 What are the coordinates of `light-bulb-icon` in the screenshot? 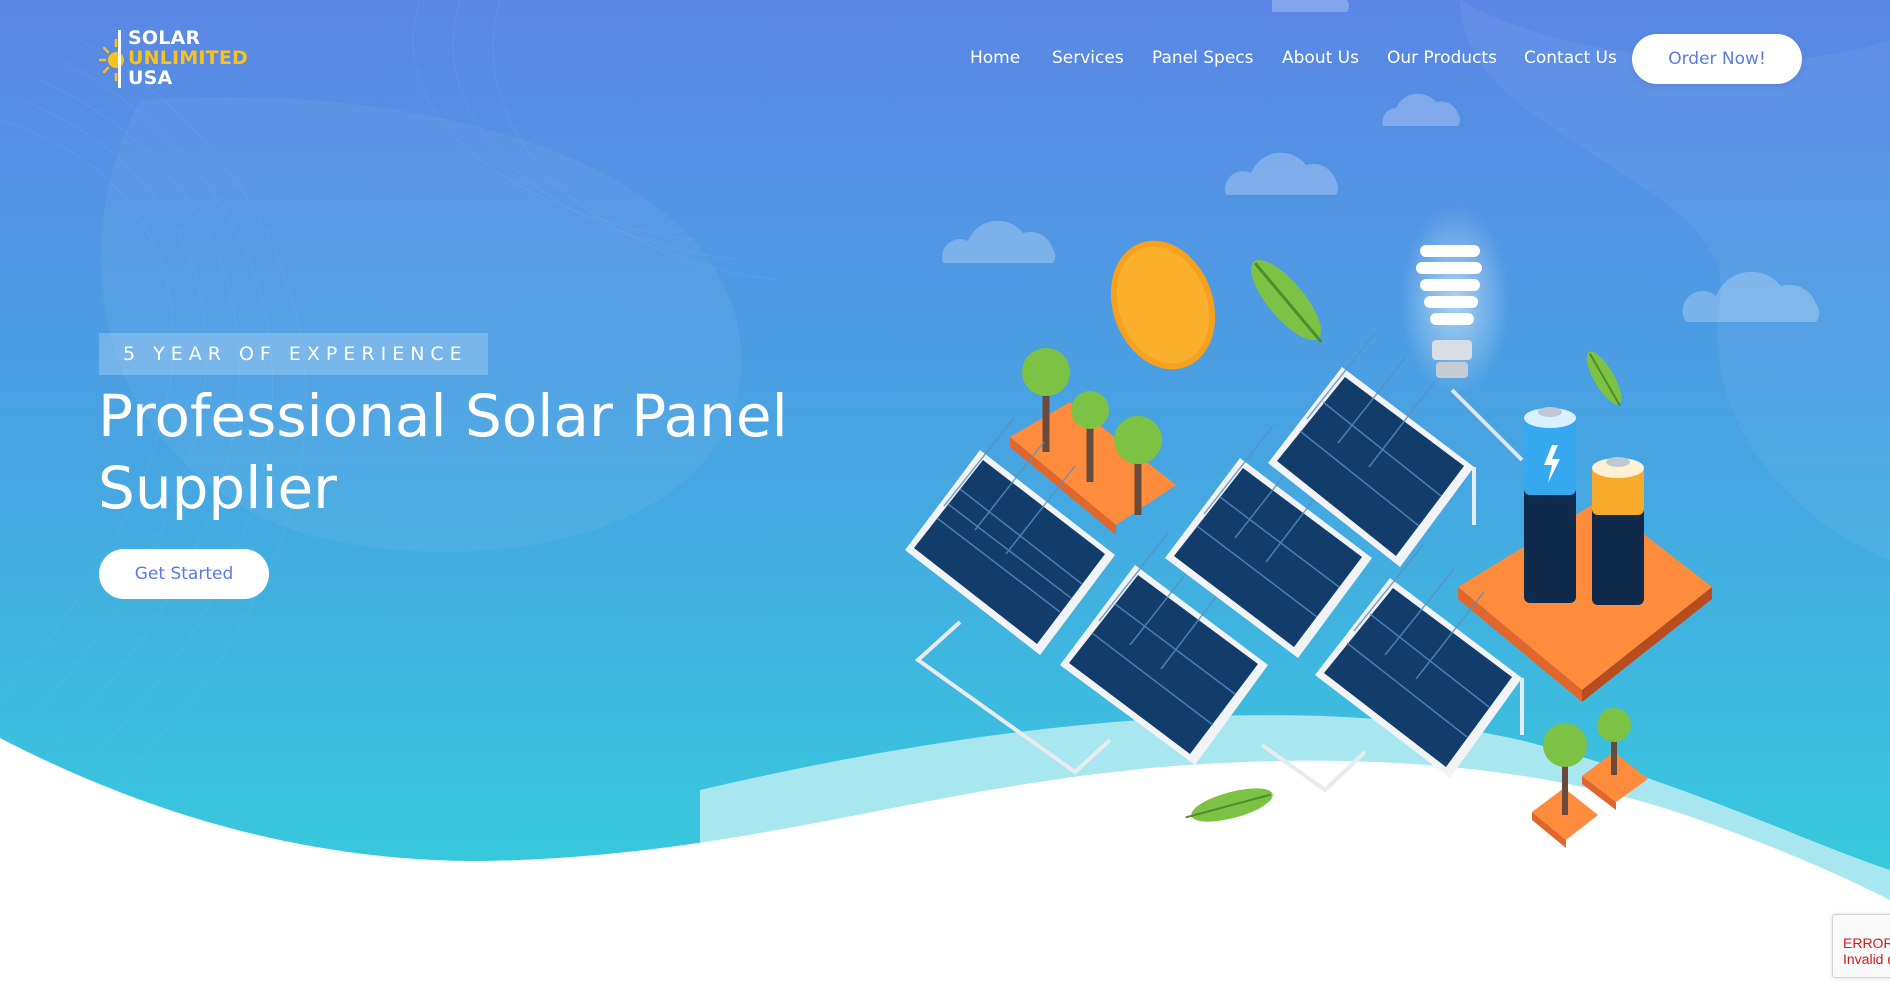 It's located at (1462, 333).